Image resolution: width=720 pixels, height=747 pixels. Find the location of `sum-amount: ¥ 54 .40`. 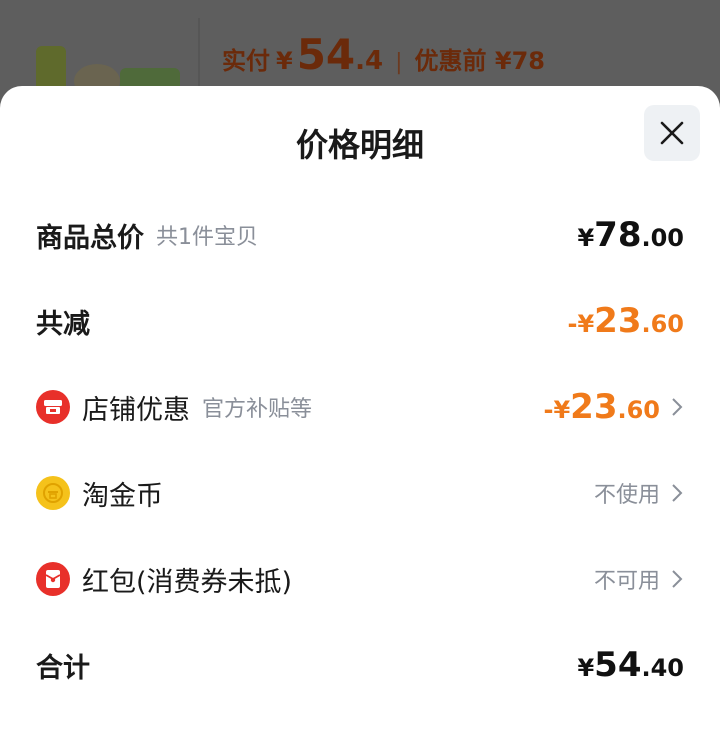

sum-amount: ¥ 54 .40 is located at coordinates (630, 665).